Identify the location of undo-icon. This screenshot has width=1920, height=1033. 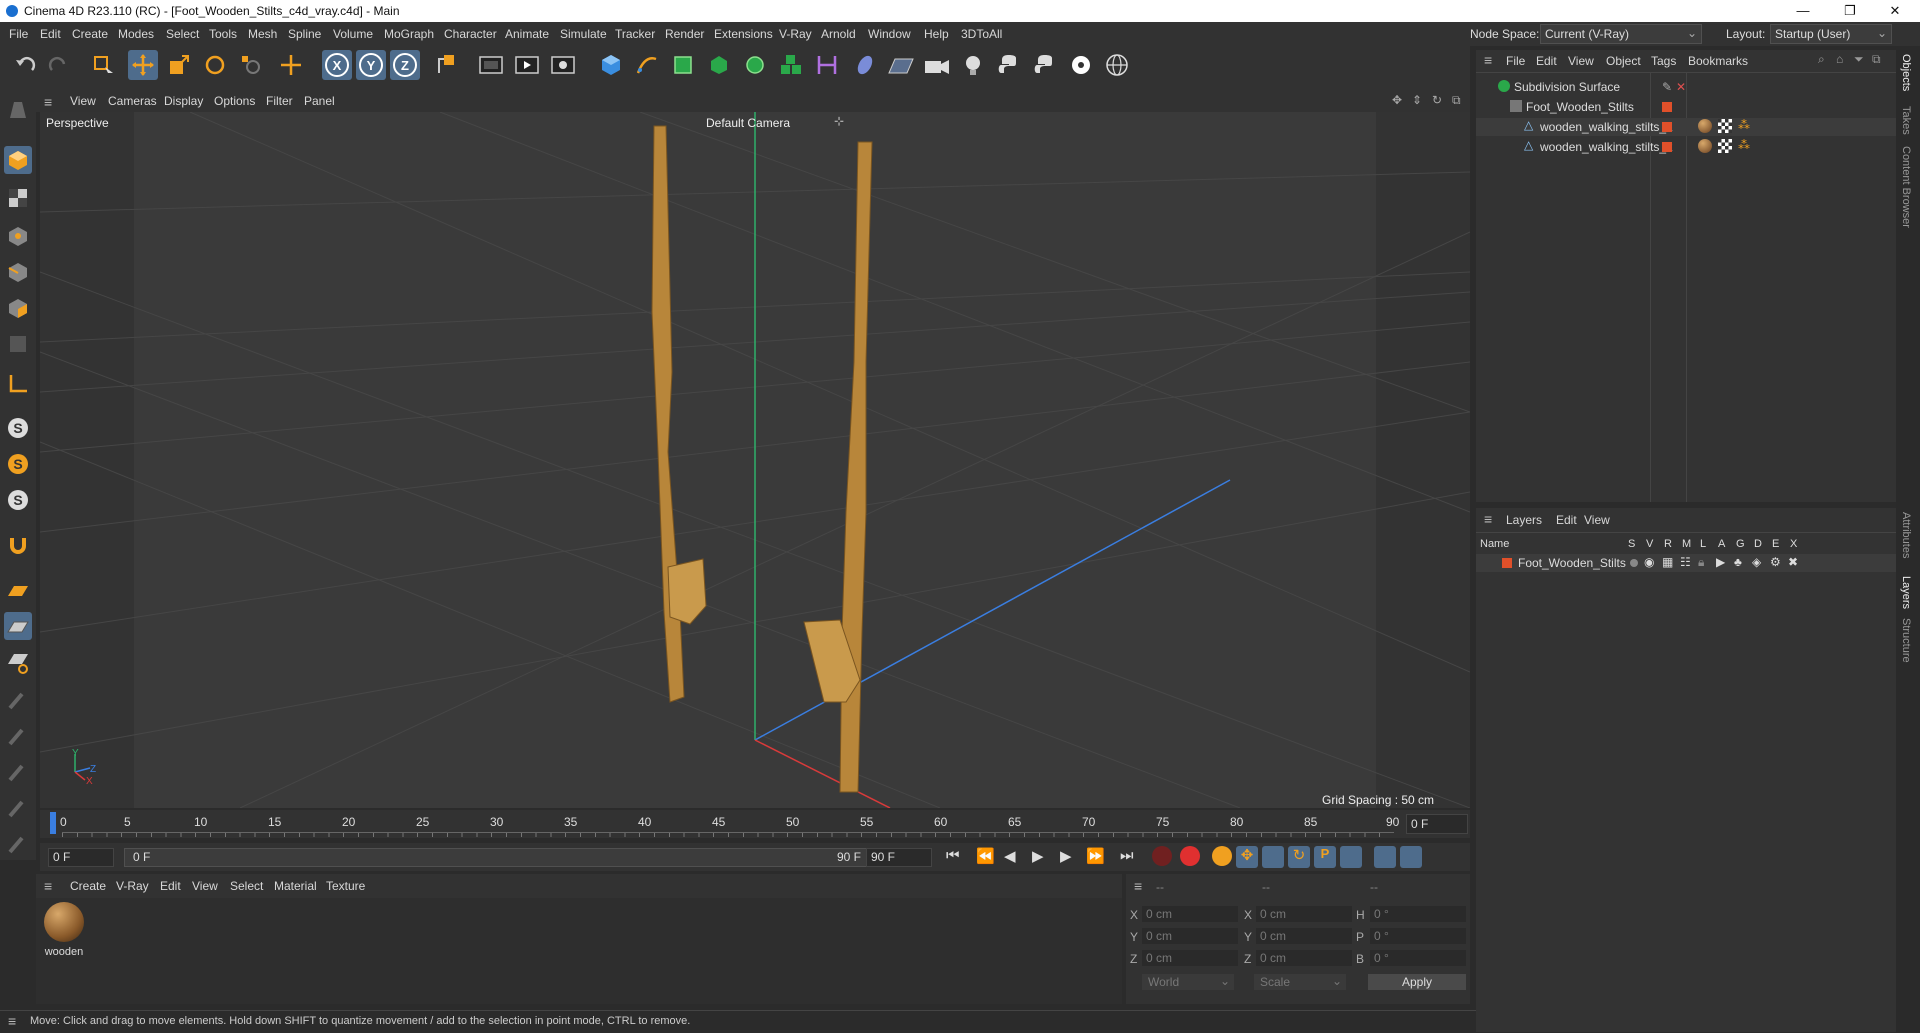
(25, 65).